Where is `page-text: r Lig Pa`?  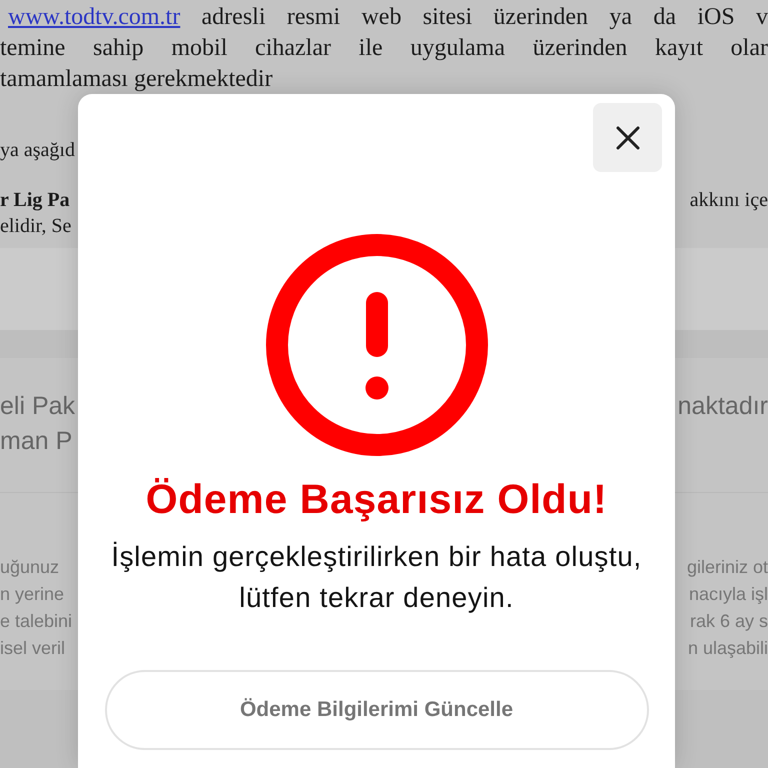 page-text: r Lig Pa is located at coordinates (35, 200).